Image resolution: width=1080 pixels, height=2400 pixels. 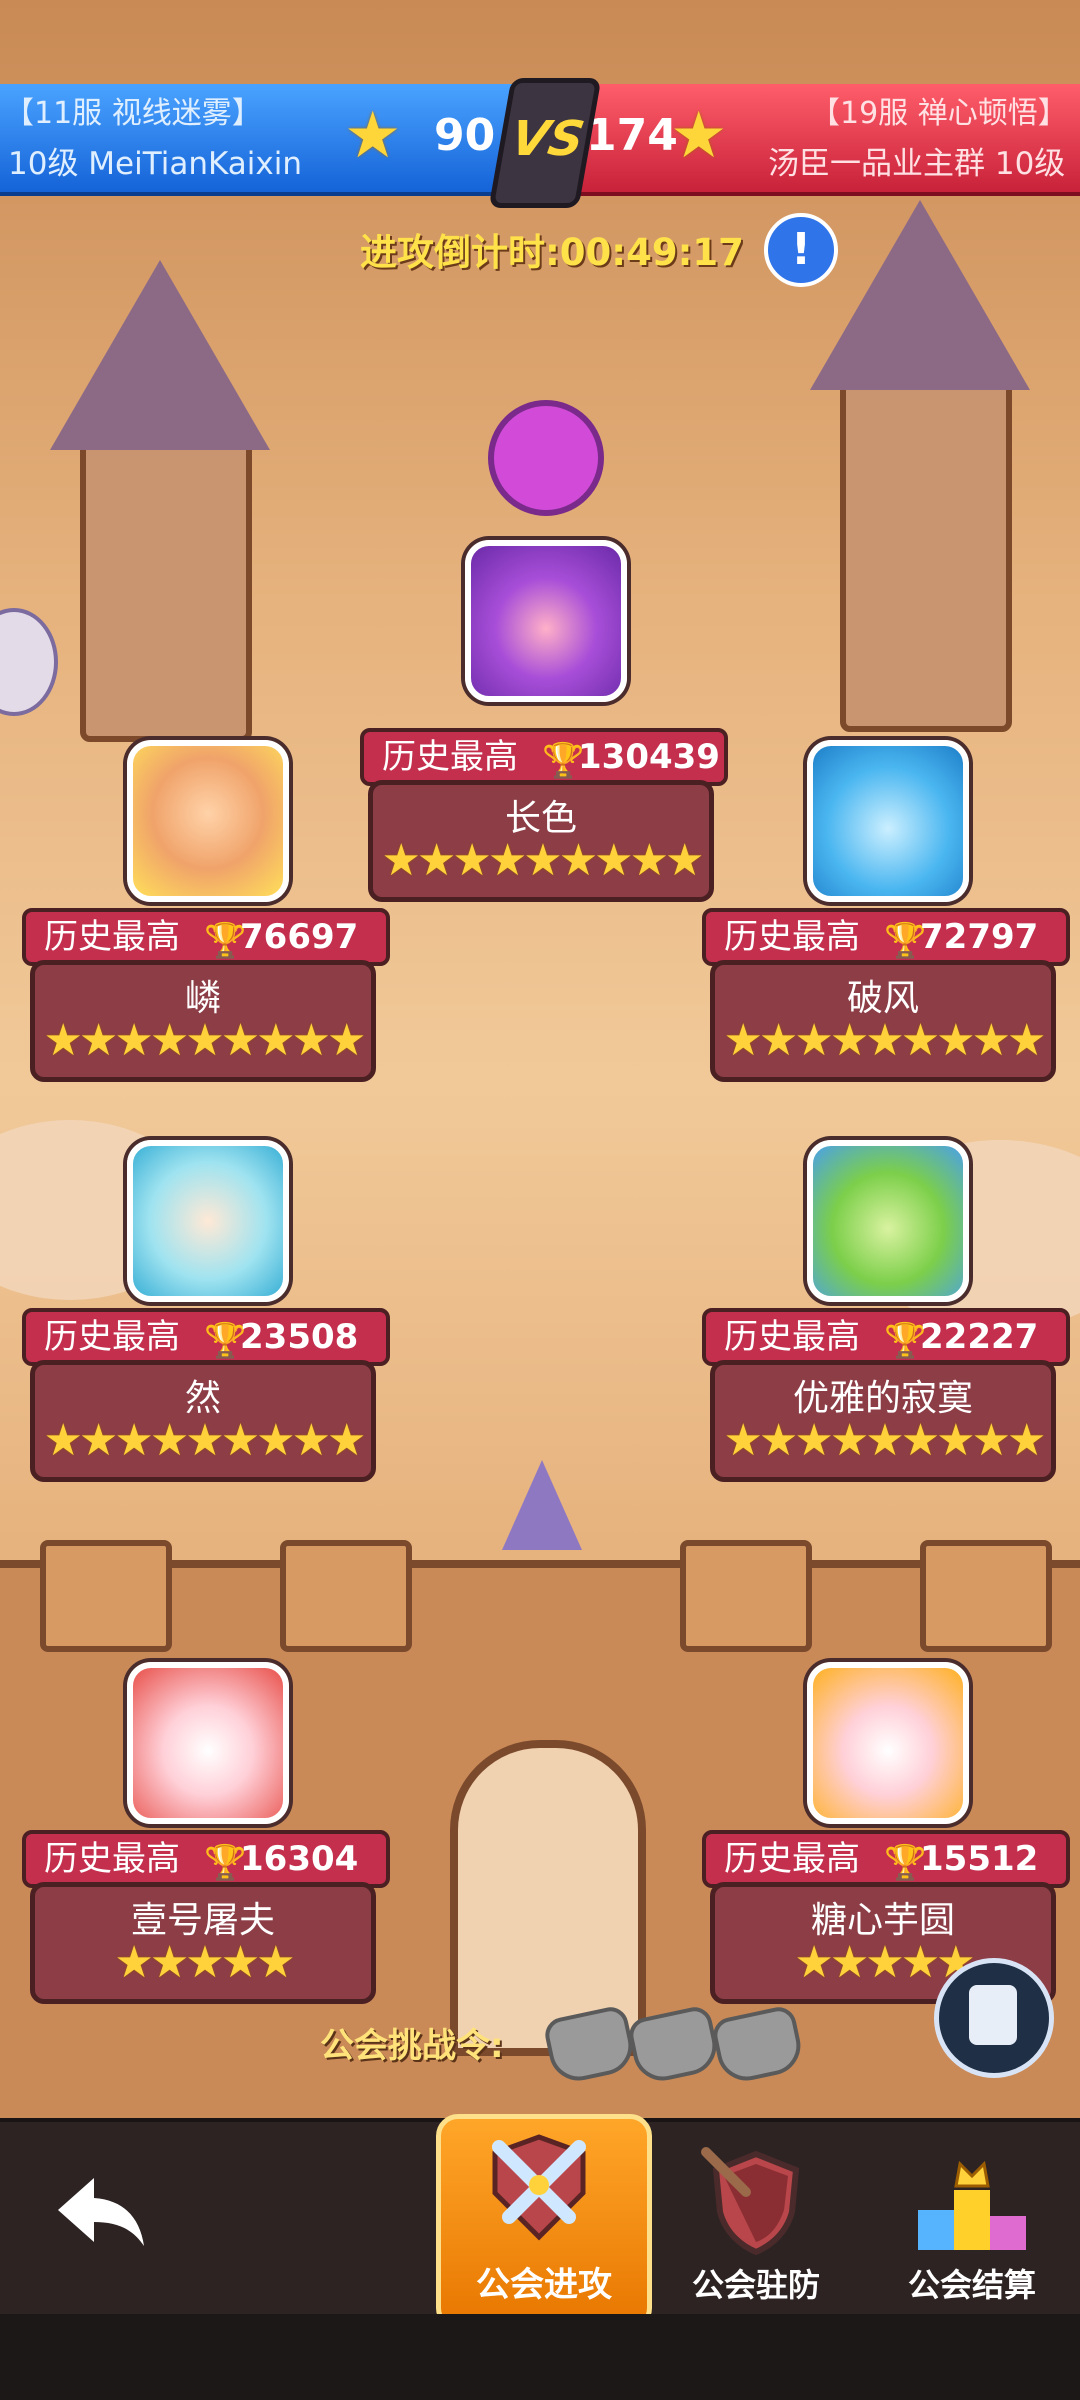 What do you see at coordinates (882, 1920) in the screenshot?
I see `player-name: 糖心芋圆` at bounding box center [882, 1920].